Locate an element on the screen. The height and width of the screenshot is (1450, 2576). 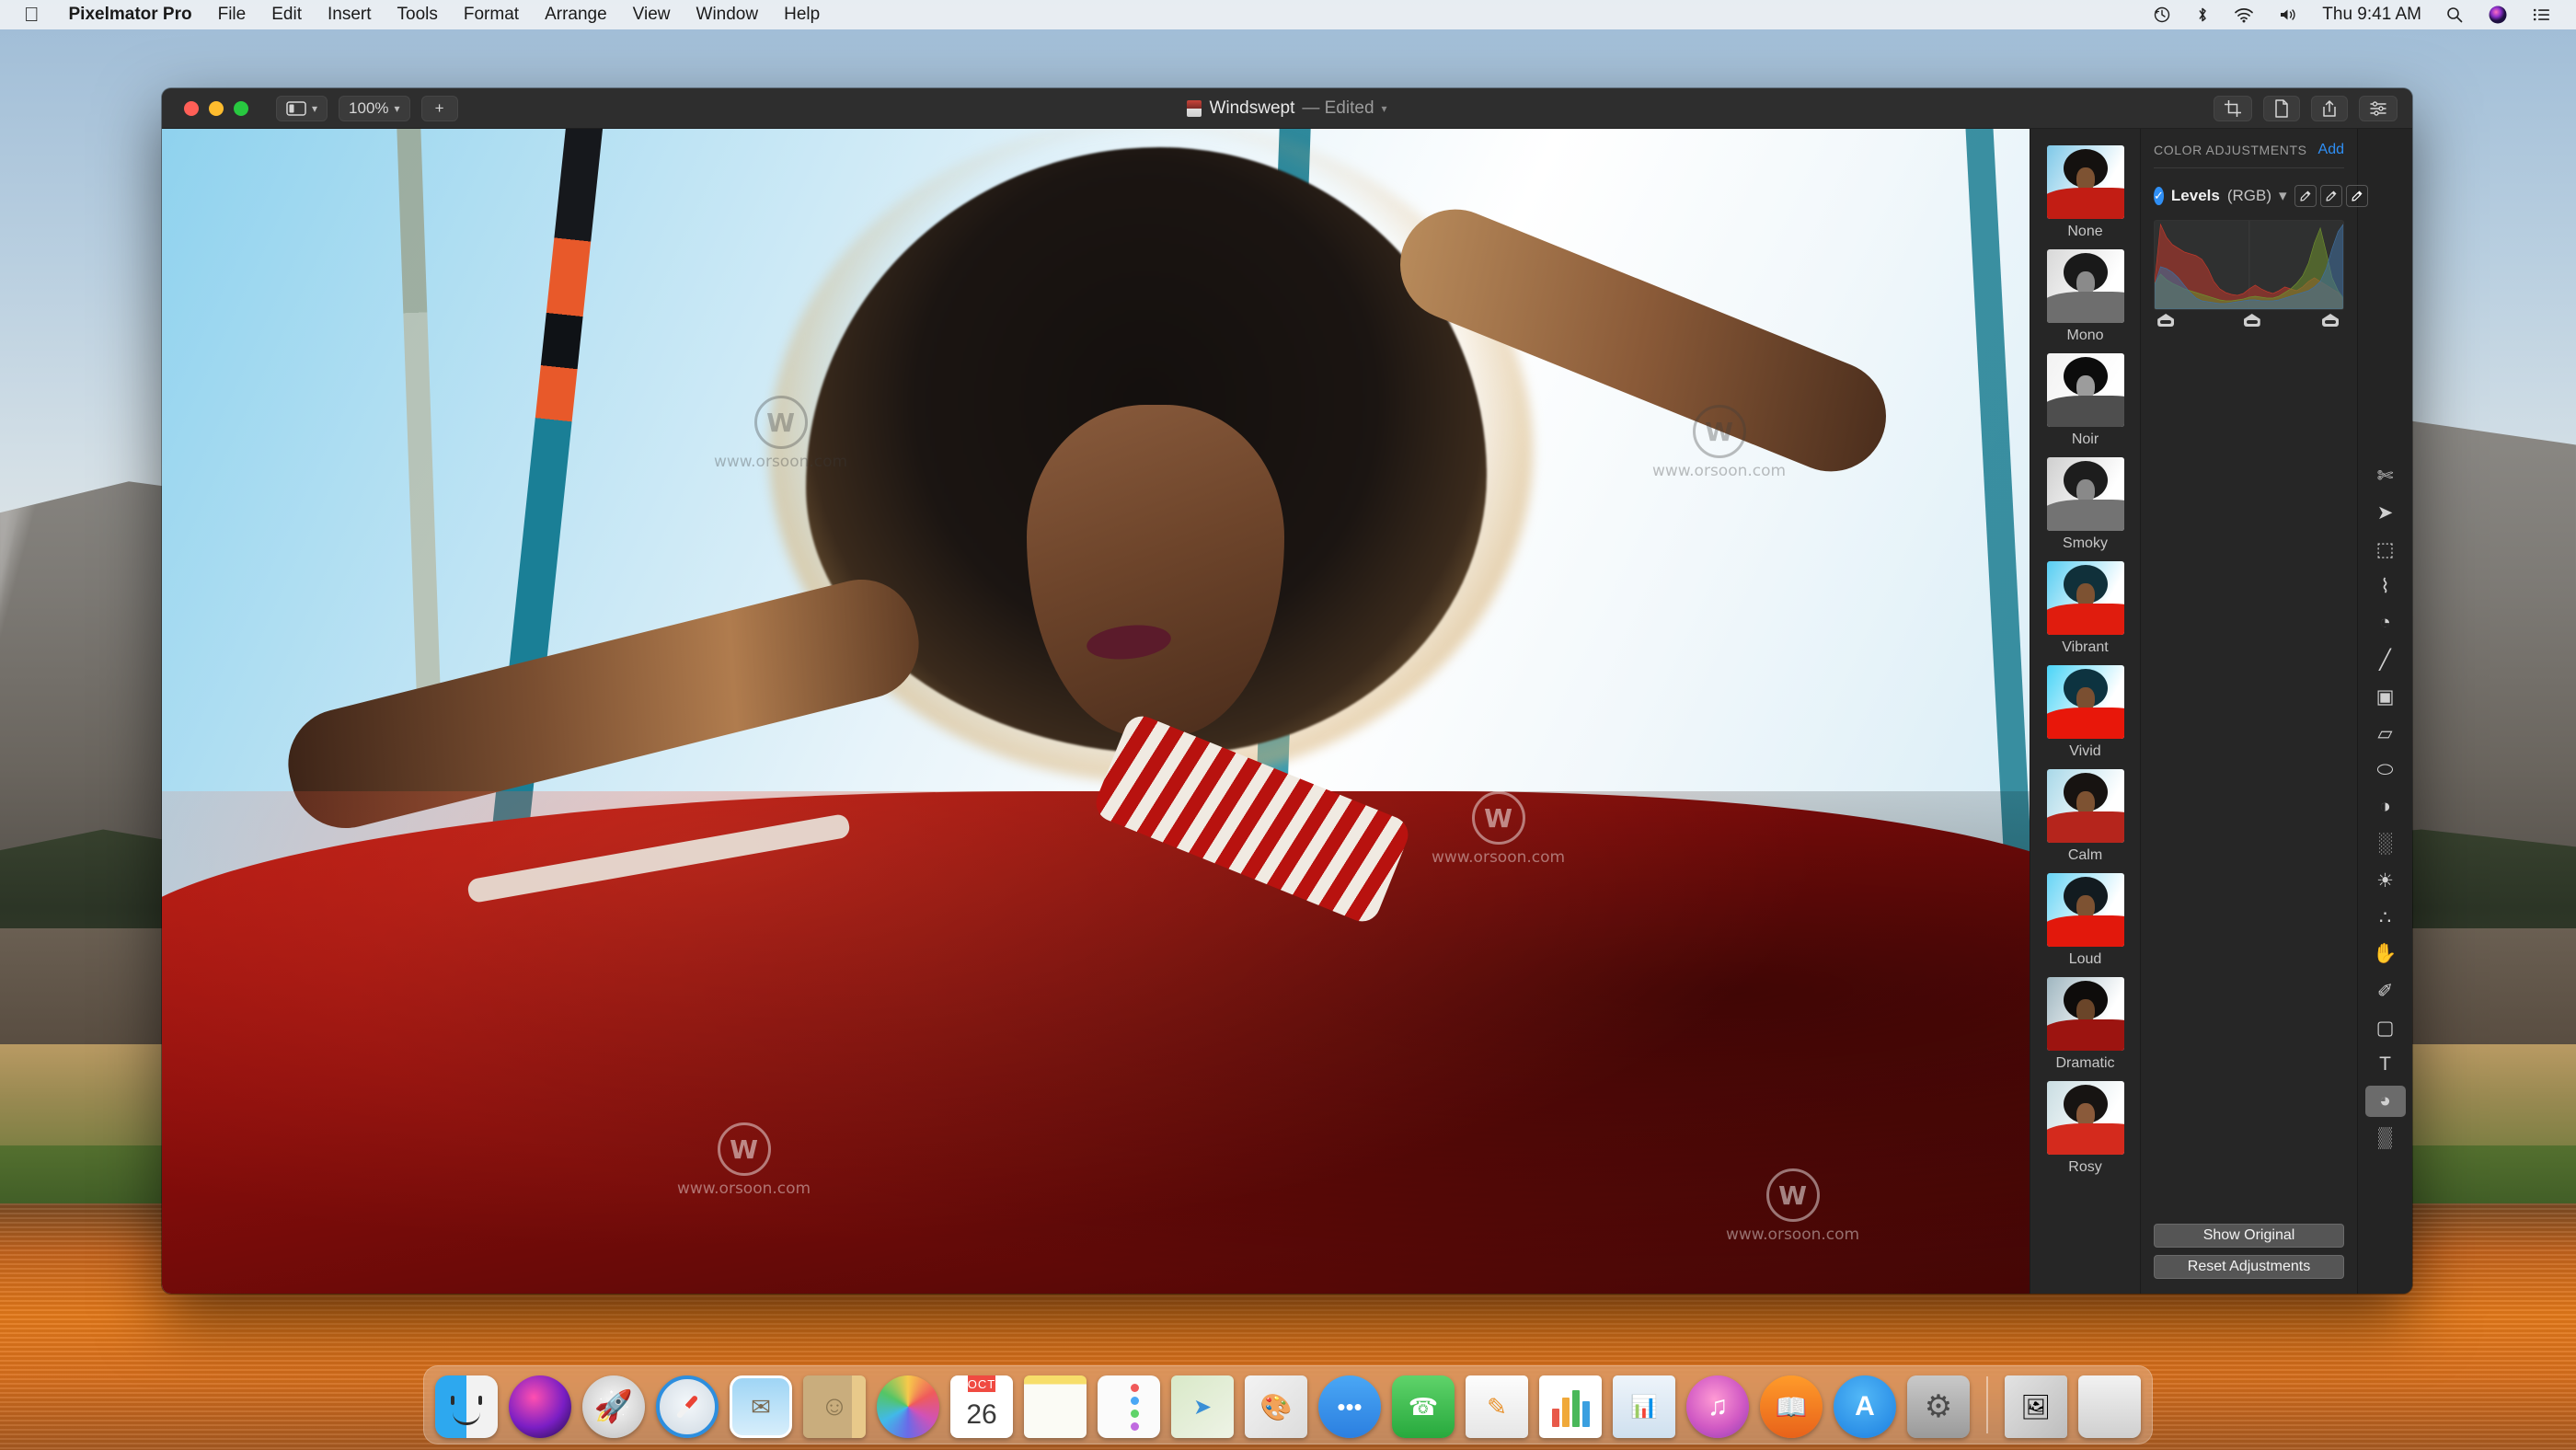
noise-tool-icon: ░ is located at coordinates (2385, 844).